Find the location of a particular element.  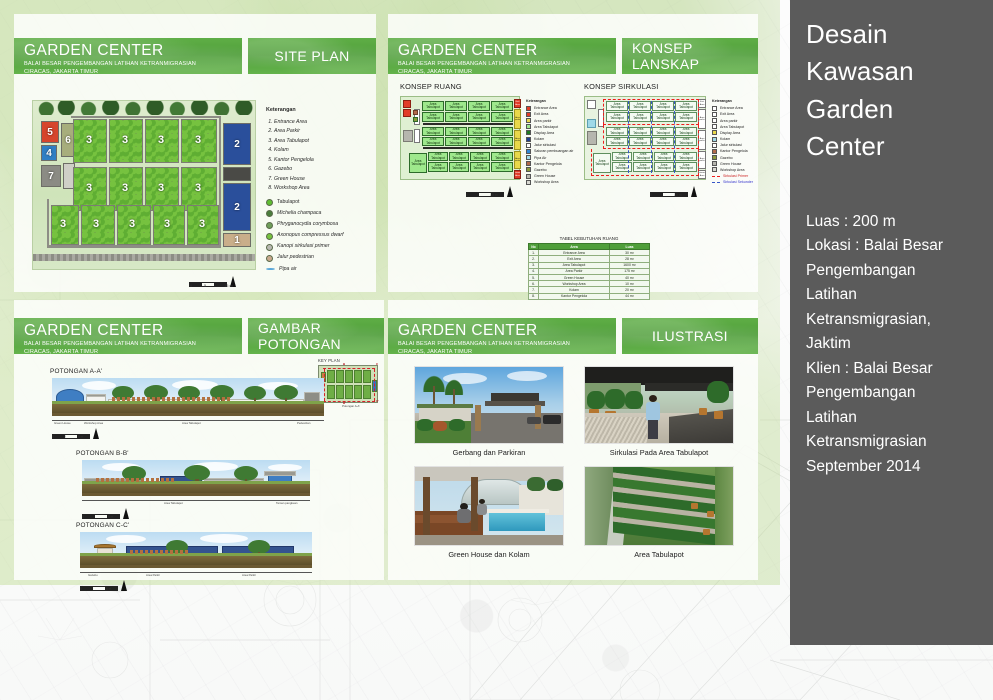

cell-no: 8. is located at coordinates (533, 296).